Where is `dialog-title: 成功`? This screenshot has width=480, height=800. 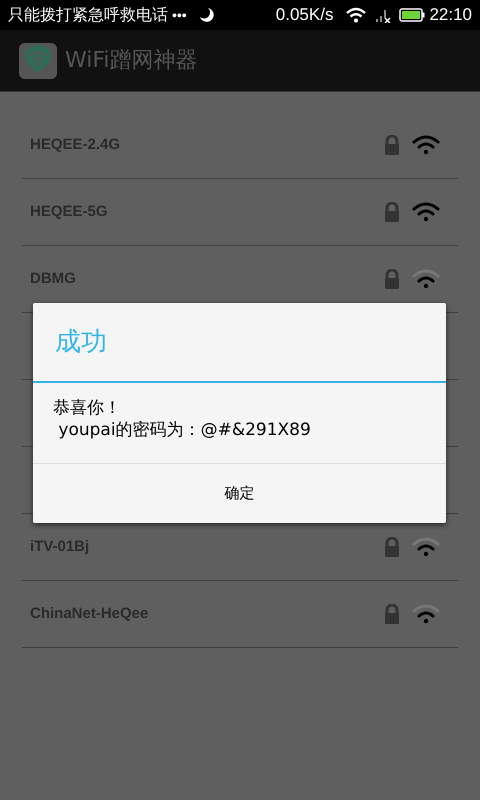 dialog-title: 成功 is located at coordinates (81, 342).